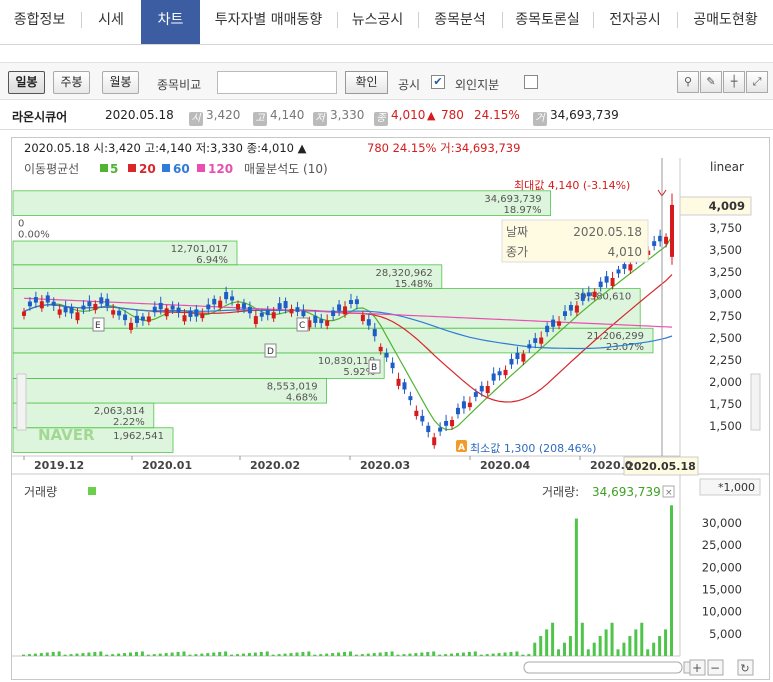 The image size is (773, 682). I want to click on time-scrollbar, so click(603, 667).